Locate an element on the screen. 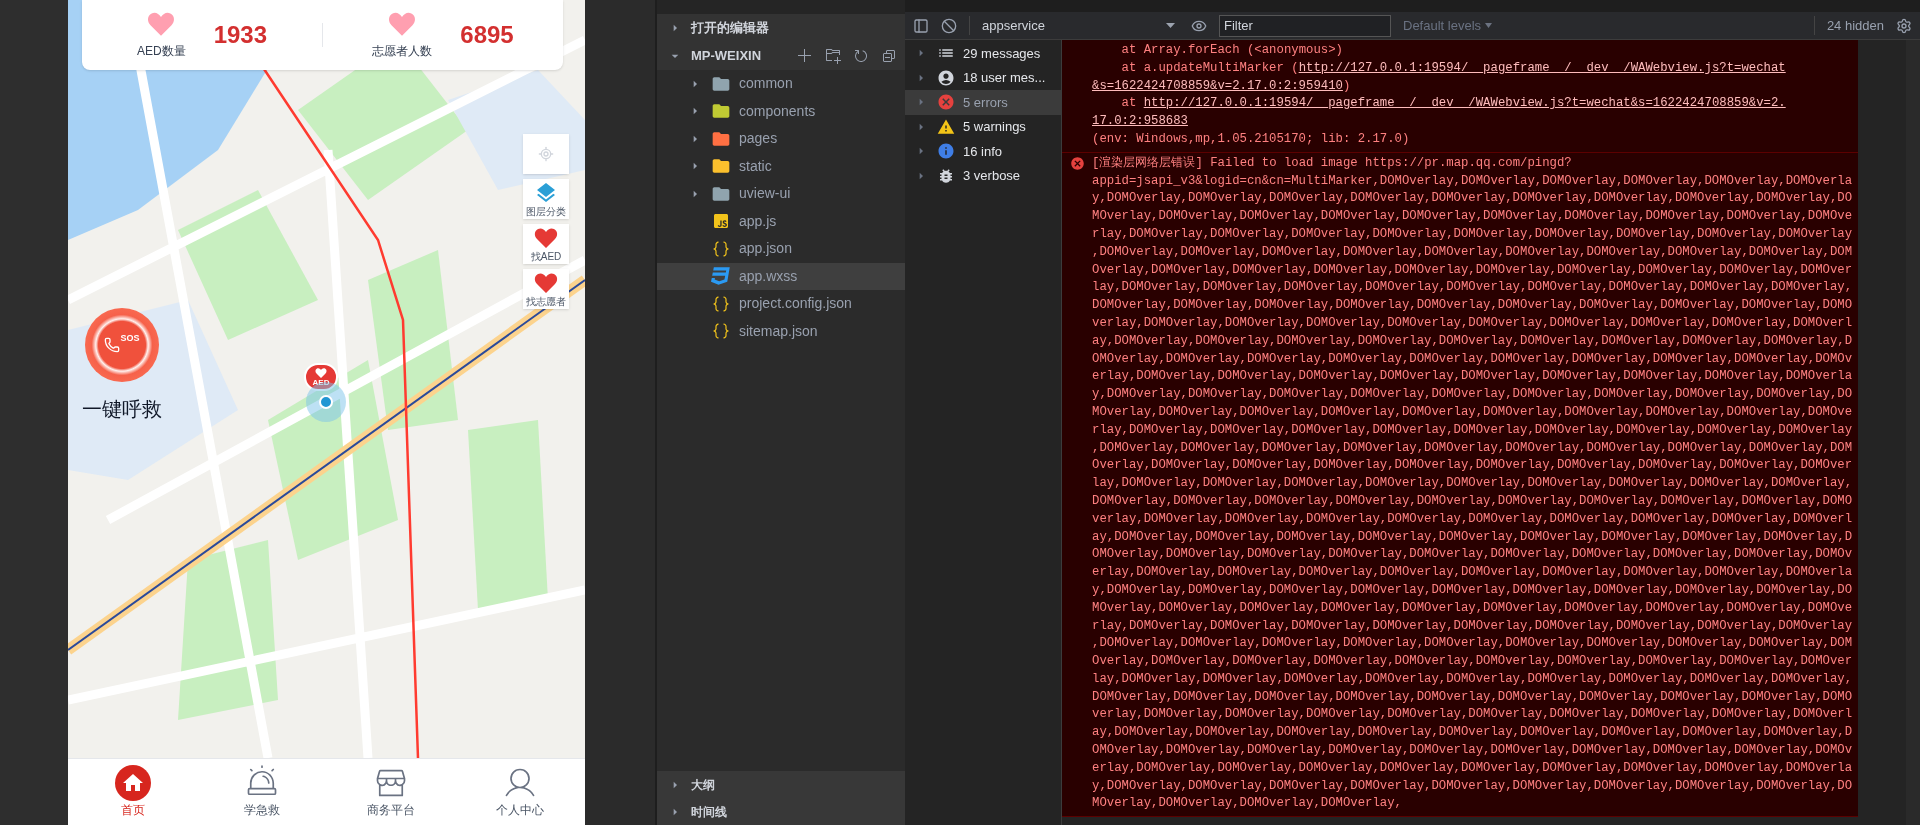  sidebar-item: 5 errors is located at coordinates (983, 102).